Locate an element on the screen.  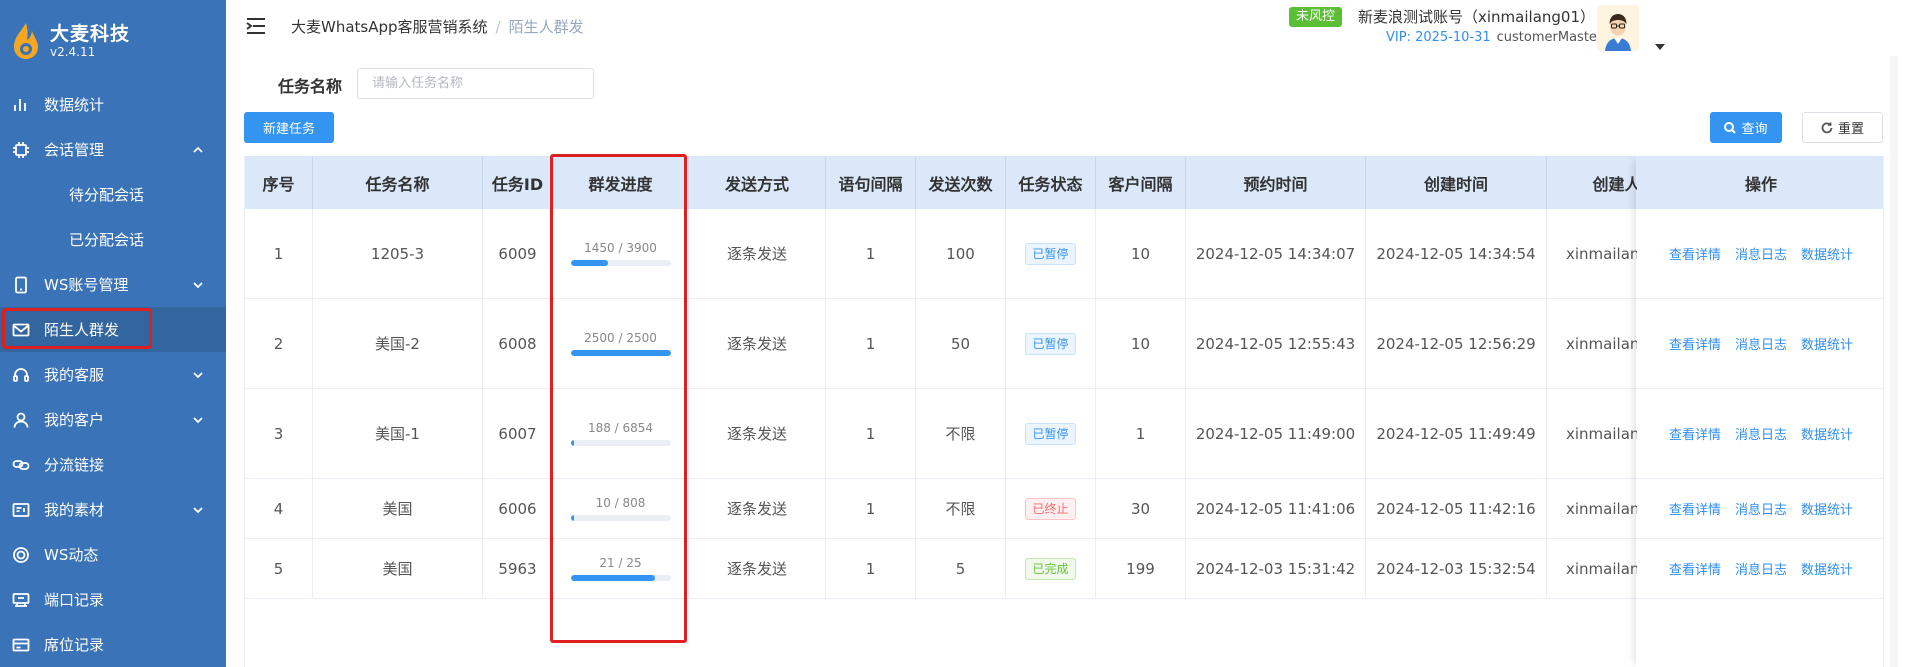
query-button: 查询 is located at coordinates (1746, 127).